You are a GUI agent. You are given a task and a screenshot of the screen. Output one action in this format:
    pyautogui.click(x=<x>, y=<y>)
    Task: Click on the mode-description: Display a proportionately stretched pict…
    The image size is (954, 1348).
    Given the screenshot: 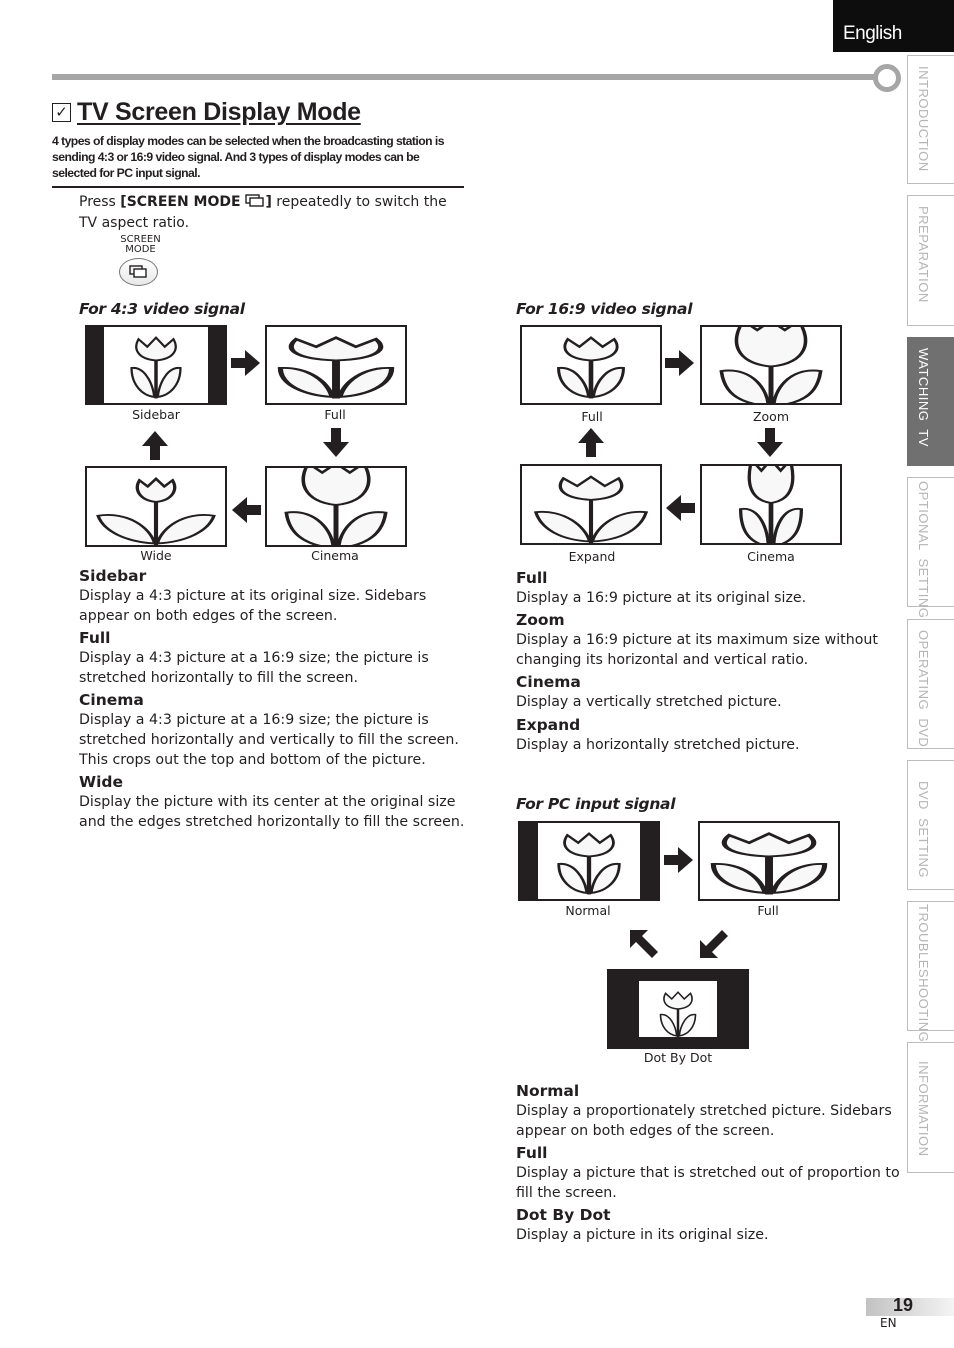 What is the action you would take?
    pyautogui.click(x=704, y=1121)
    